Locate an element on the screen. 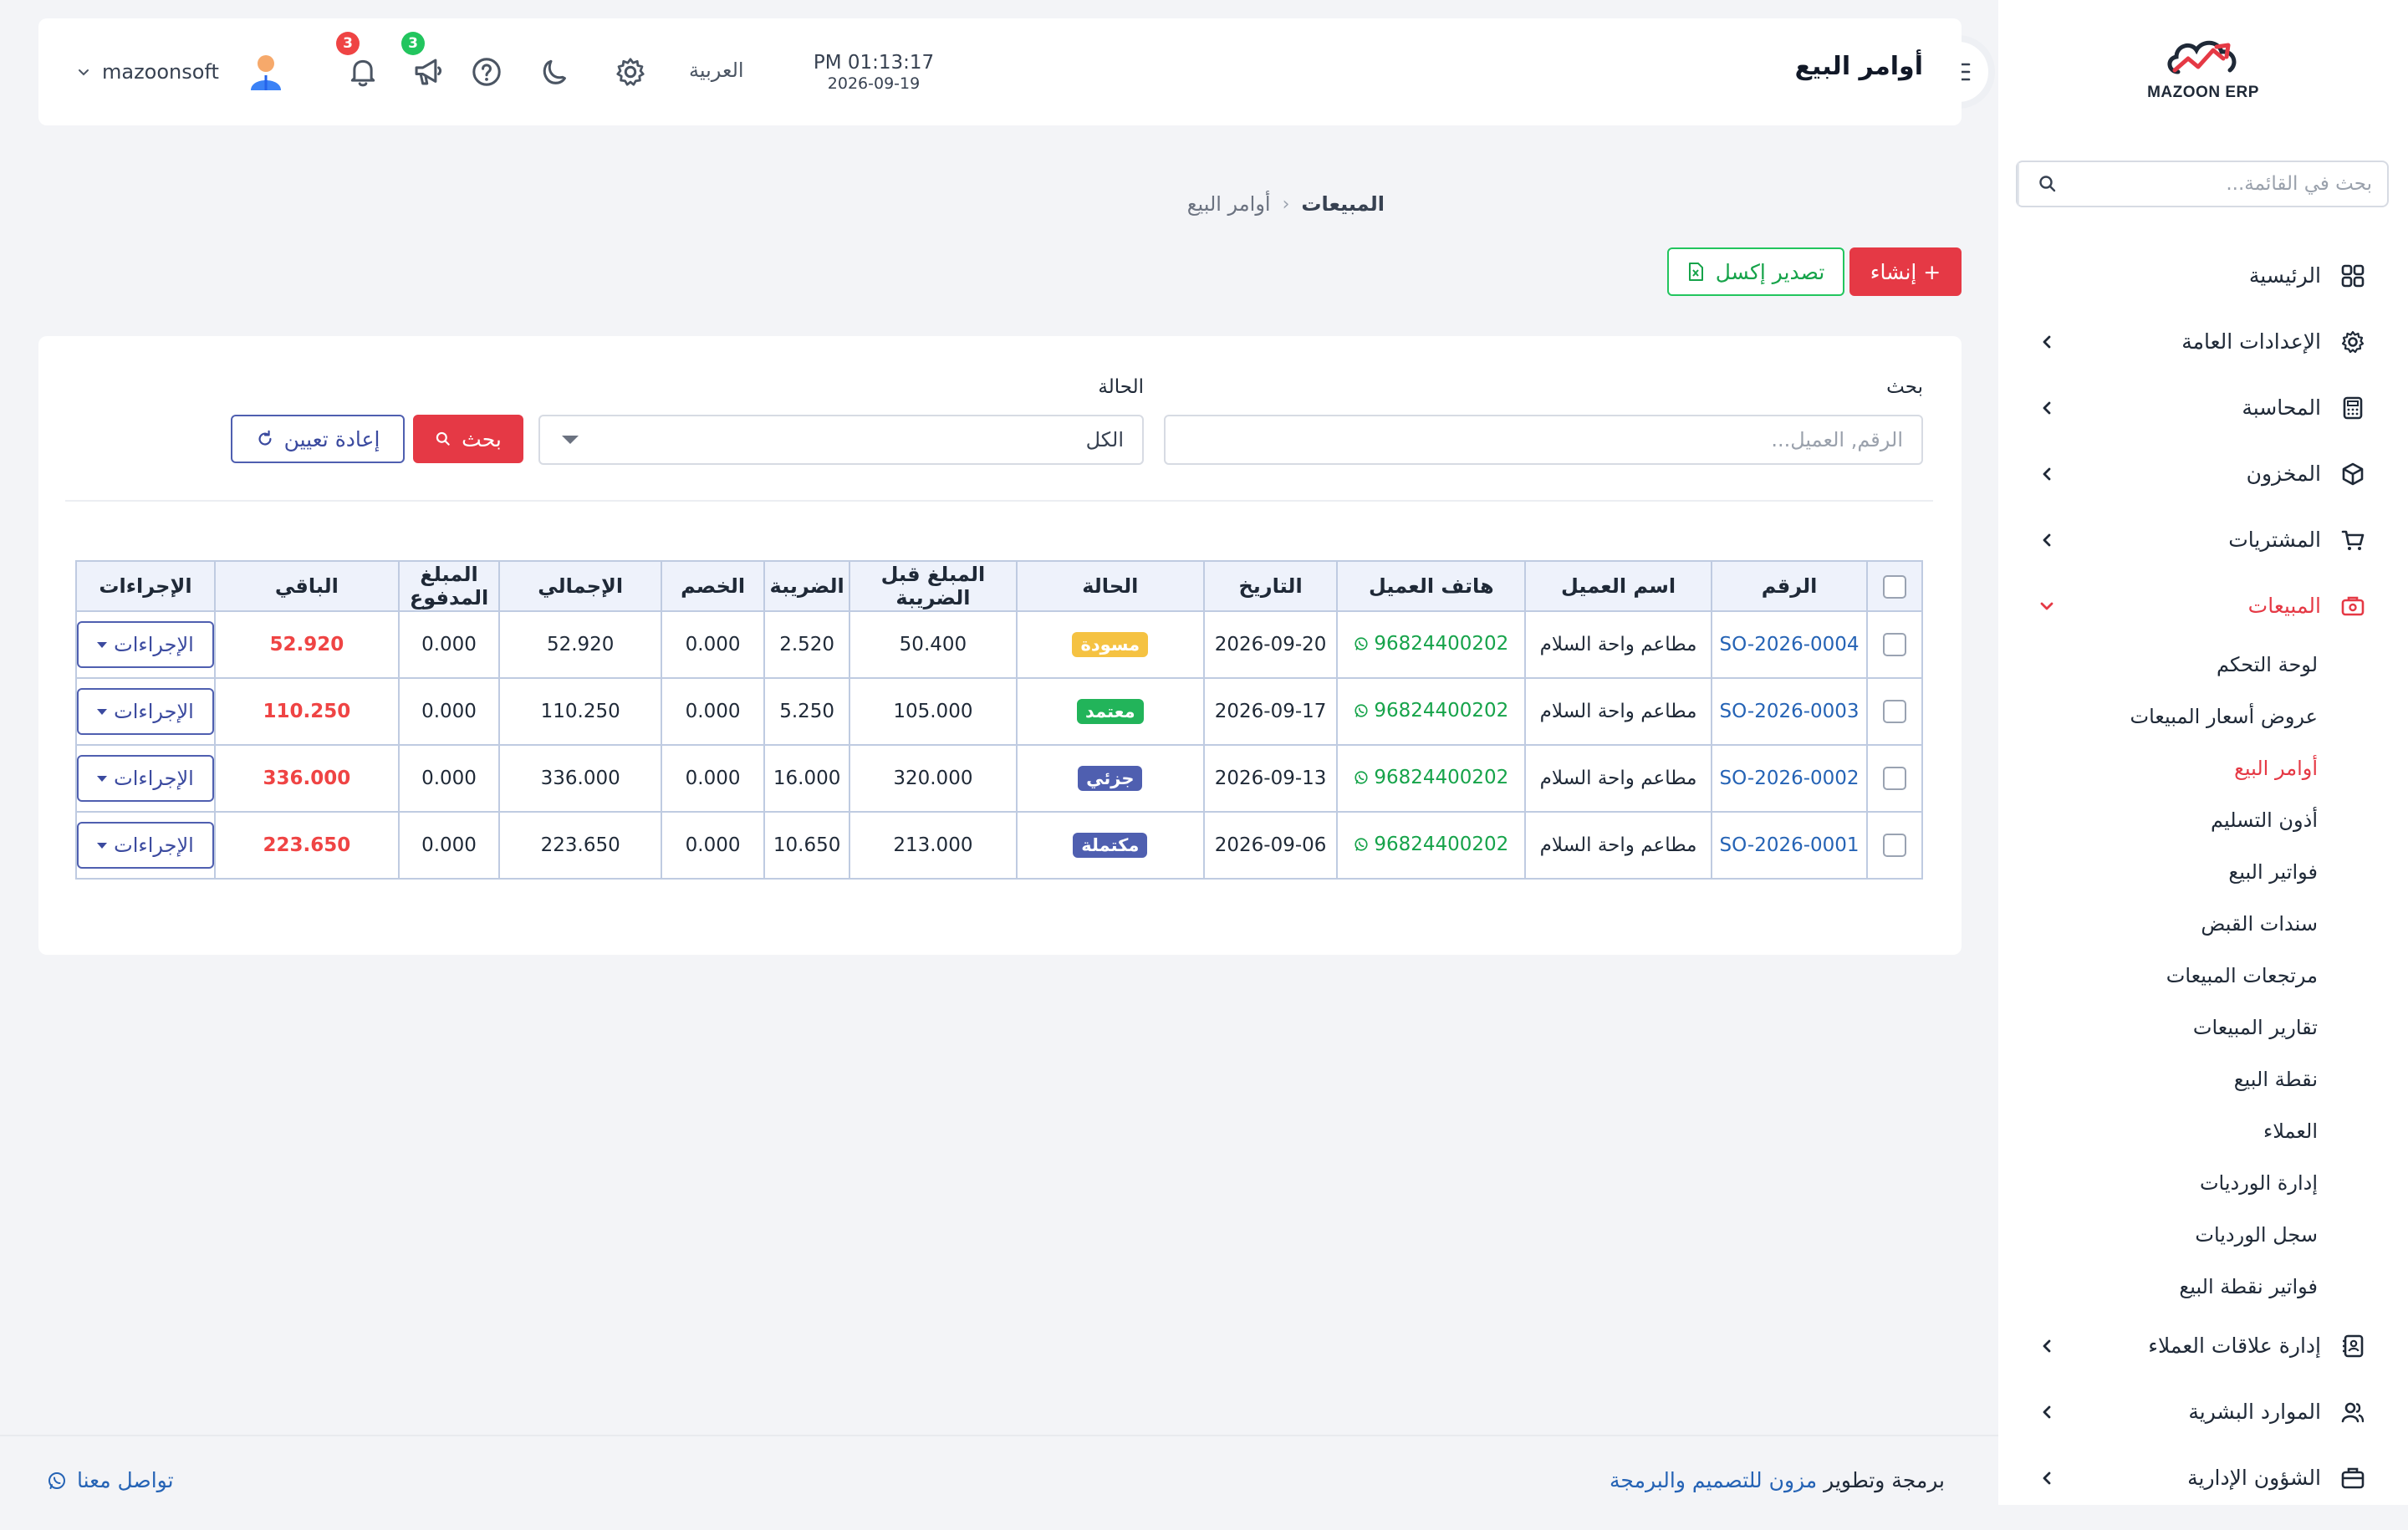  export-excel-button: تصدير إكسل is located at coordinates (1756, 271).